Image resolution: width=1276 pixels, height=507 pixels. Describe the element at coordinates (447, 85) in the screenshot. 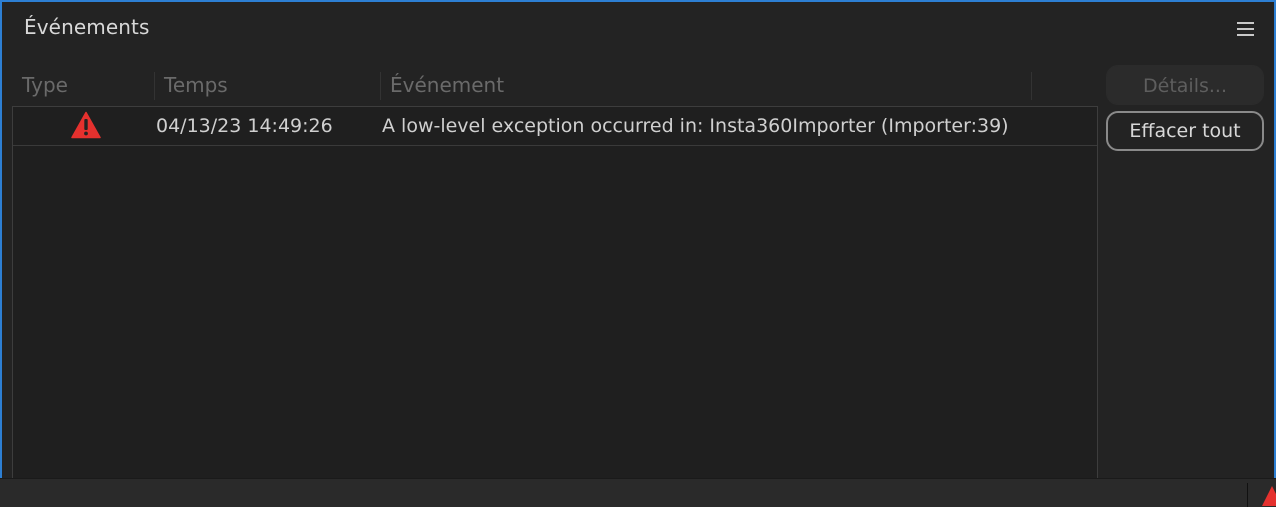

I see `column-header-event: Événement` at that location.